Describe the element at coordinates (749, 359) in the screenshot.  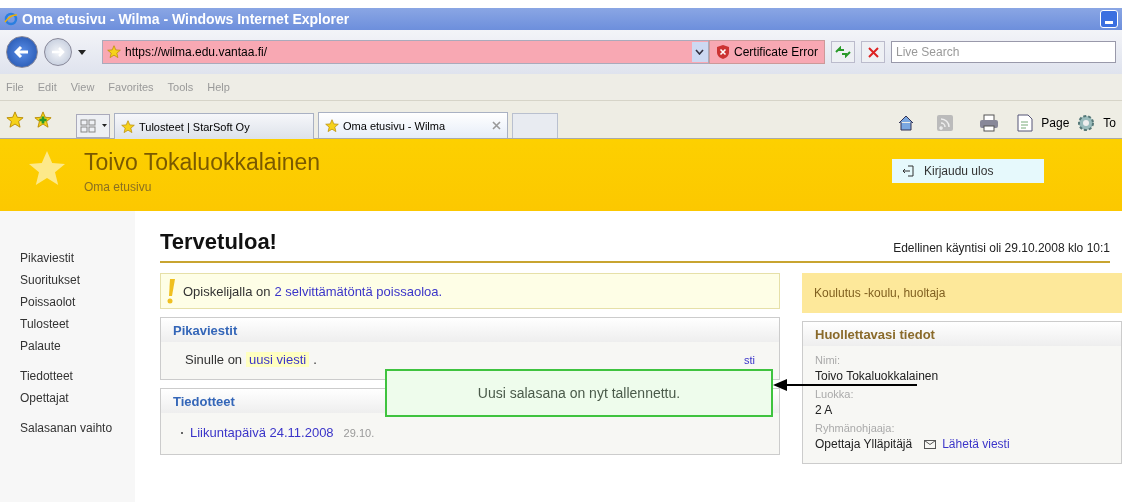
I see `message-link: sti` at that location.